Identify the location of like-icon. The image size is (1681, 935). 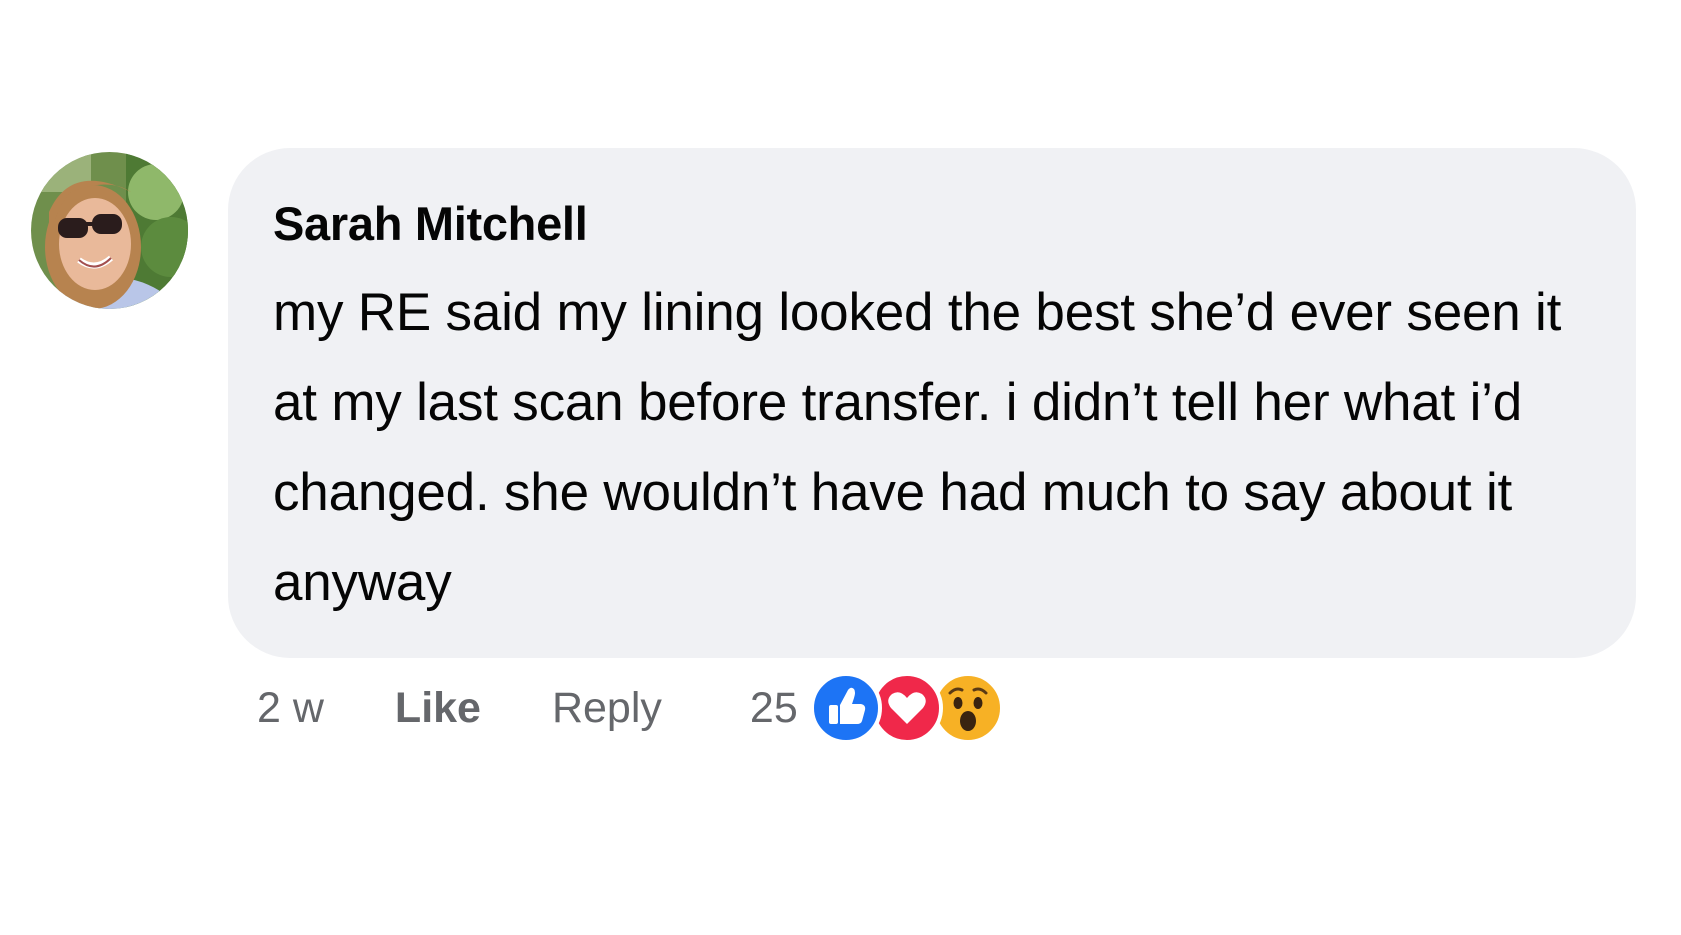
(845, 708).